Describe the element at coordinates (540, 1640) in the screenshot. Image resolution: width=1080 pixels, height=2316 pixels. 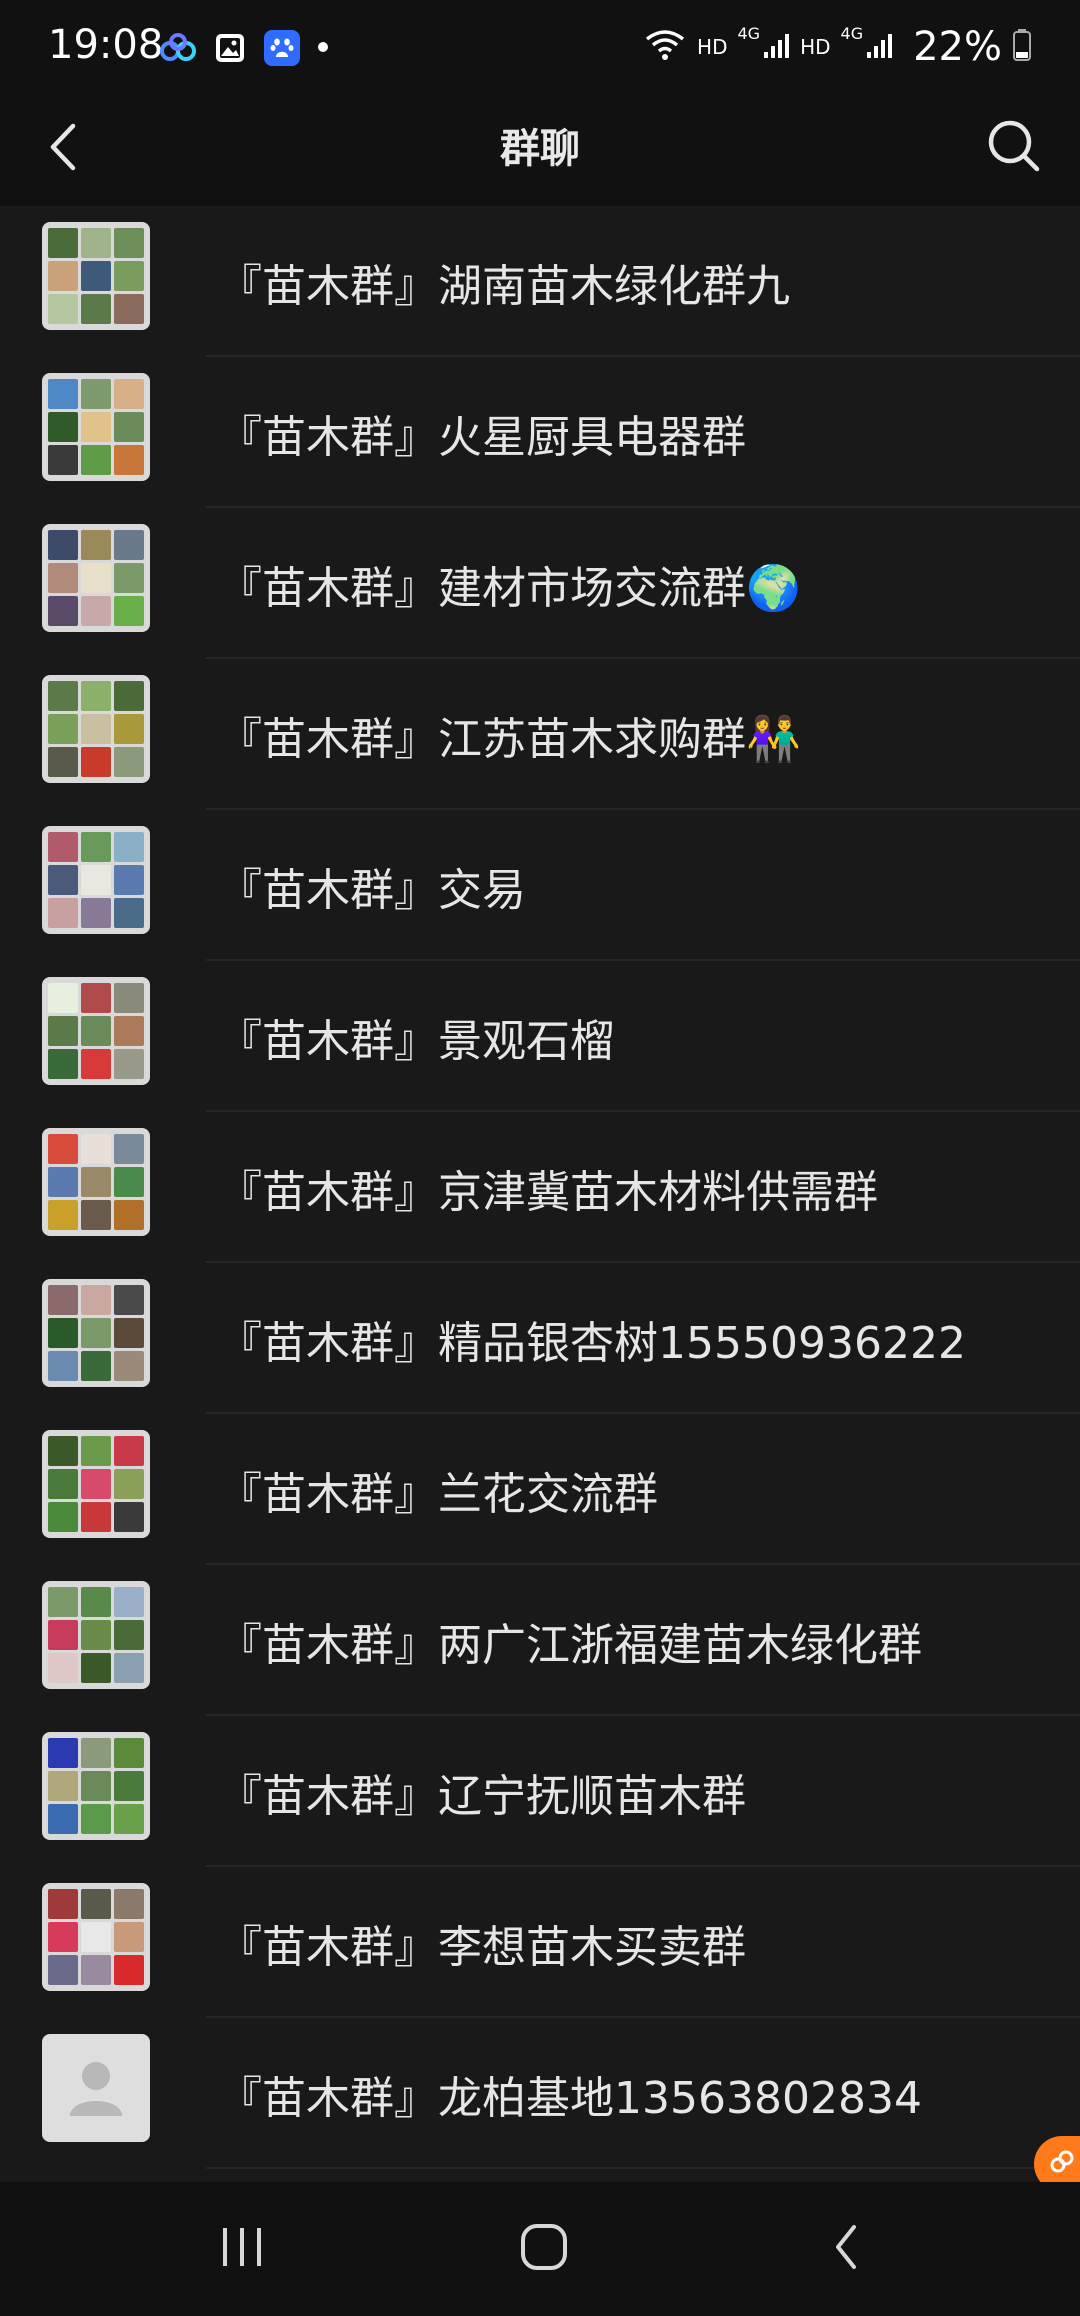
I see `group-list-item: 『苗木群』两广江浙福建苗木绿化群` at that location.